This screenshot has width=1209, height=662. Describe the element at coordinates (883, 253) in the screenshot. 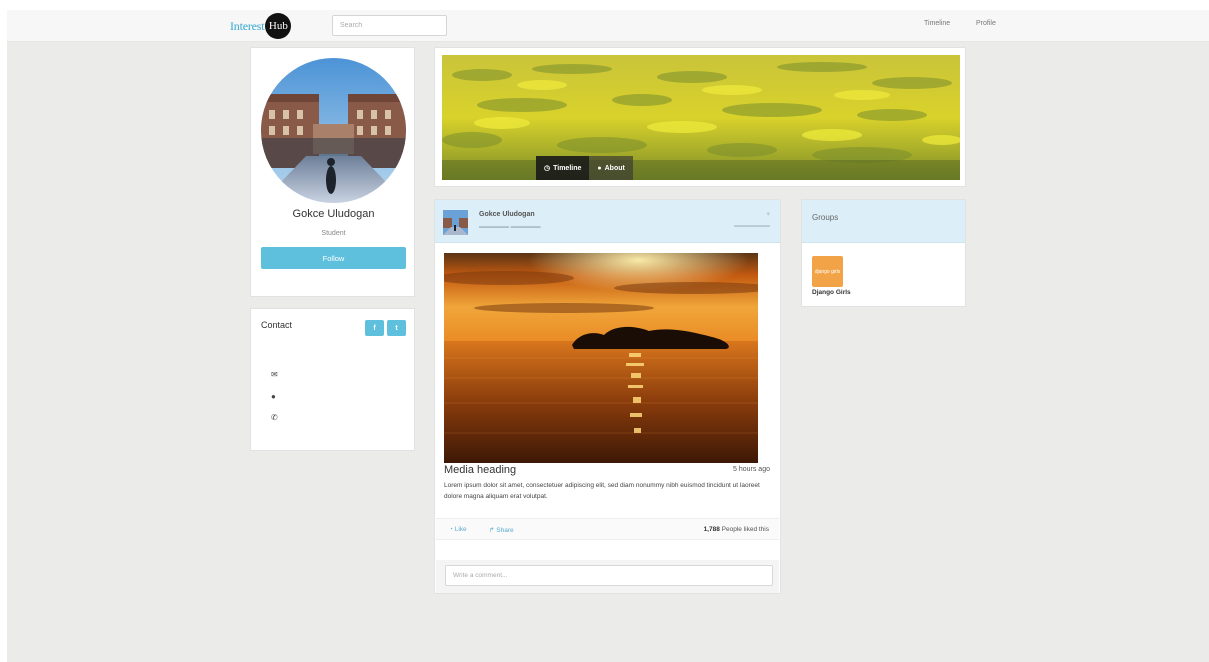

I see `groups-card: Groups django girls Django Girls` at that location.